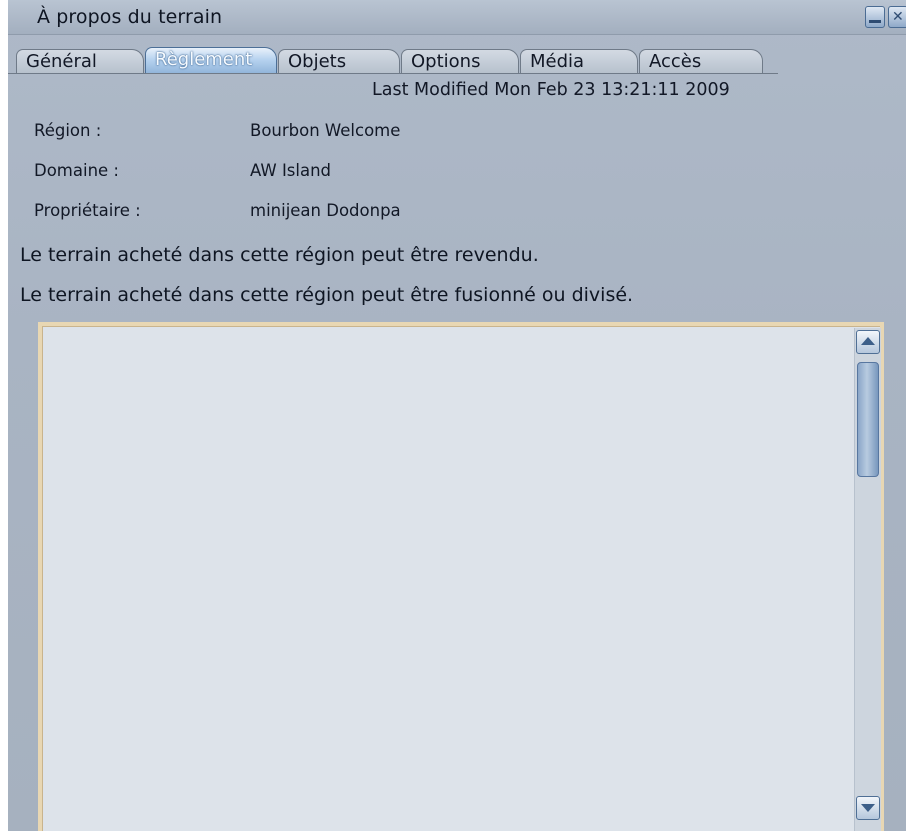 The width and height of the screenshot is (906, 831). I want to click on tab-media: Média, so click(579, 61).